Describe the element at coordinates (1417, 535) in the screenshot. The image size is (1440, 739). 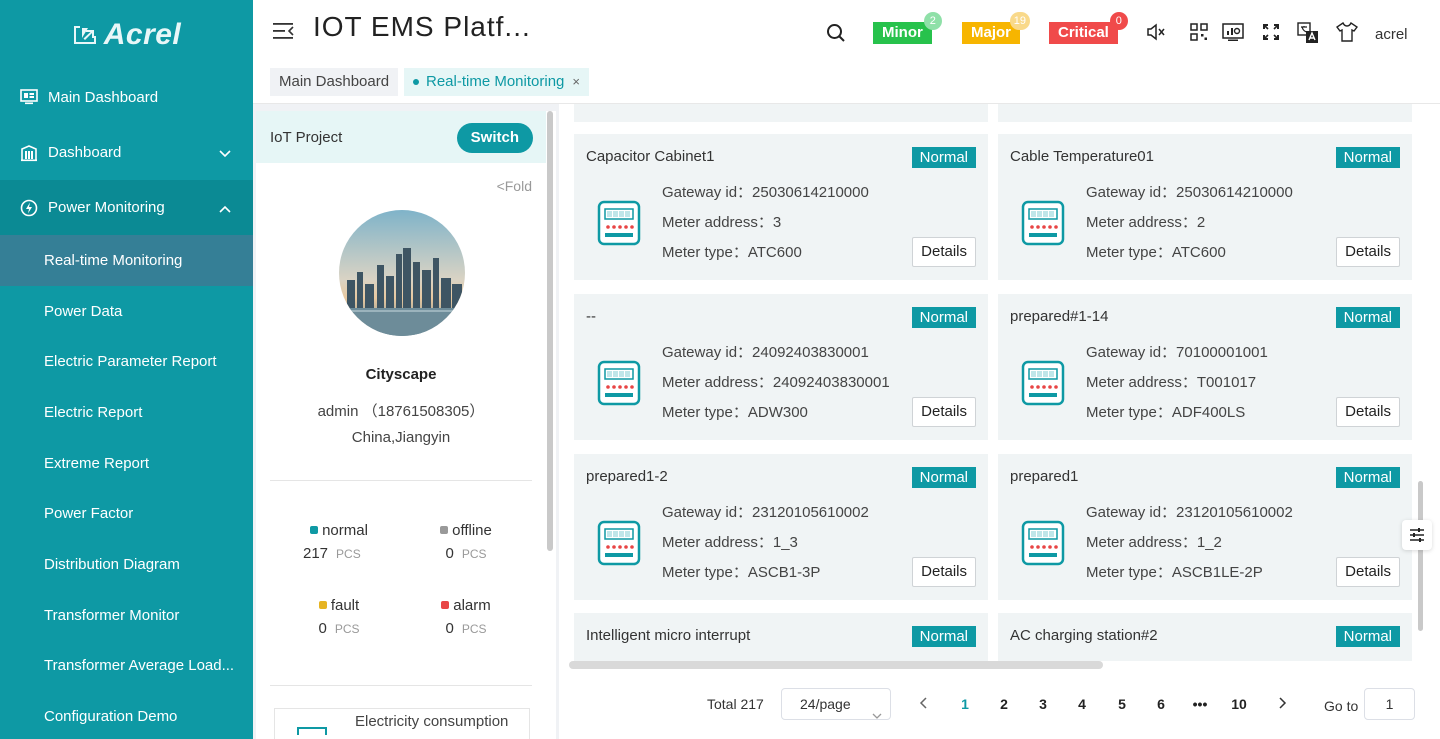
I see `filter-settings-button` at that location.